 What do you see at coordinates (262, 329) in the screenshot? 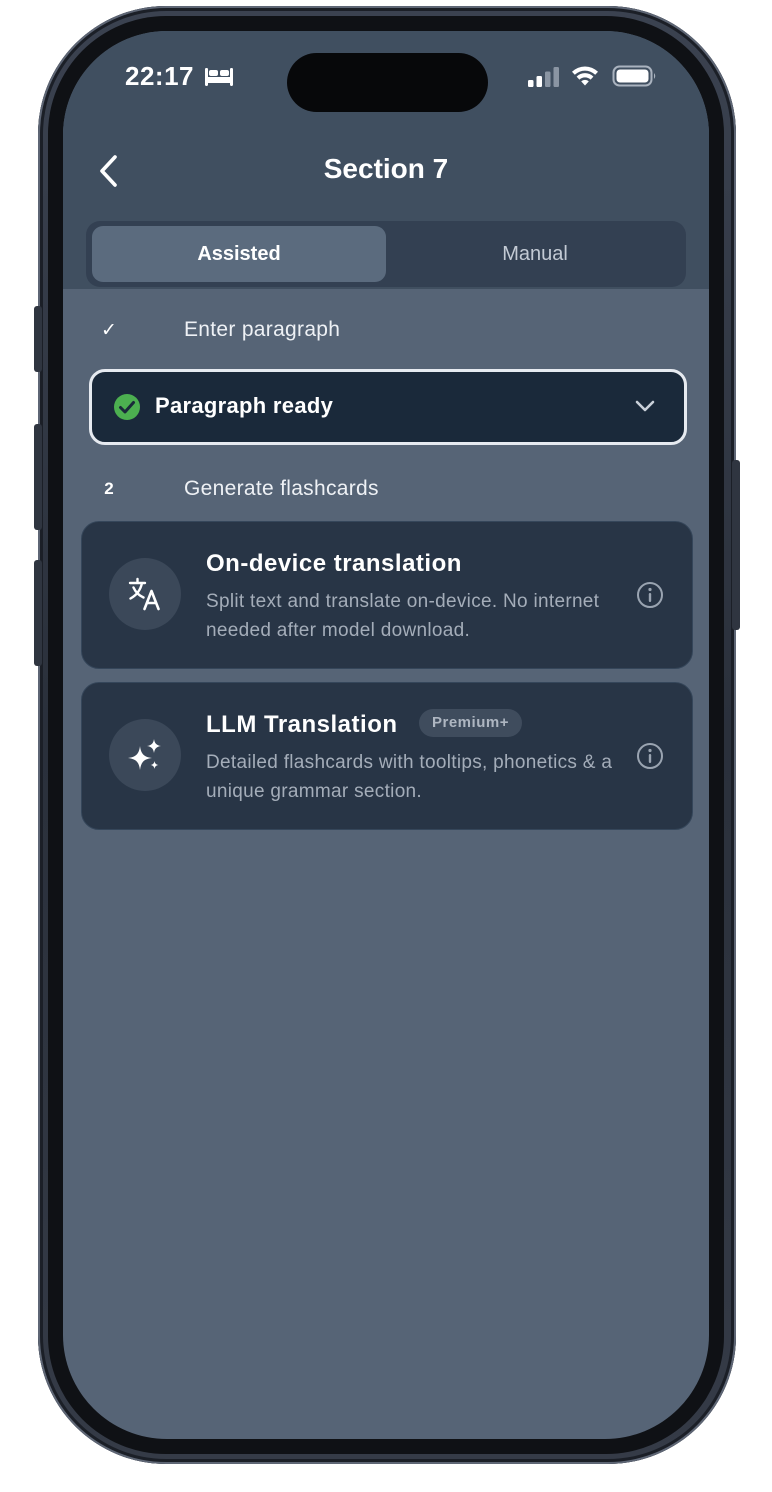
I see `step-label: Enter paragraph` at bounding box center [262, 329].